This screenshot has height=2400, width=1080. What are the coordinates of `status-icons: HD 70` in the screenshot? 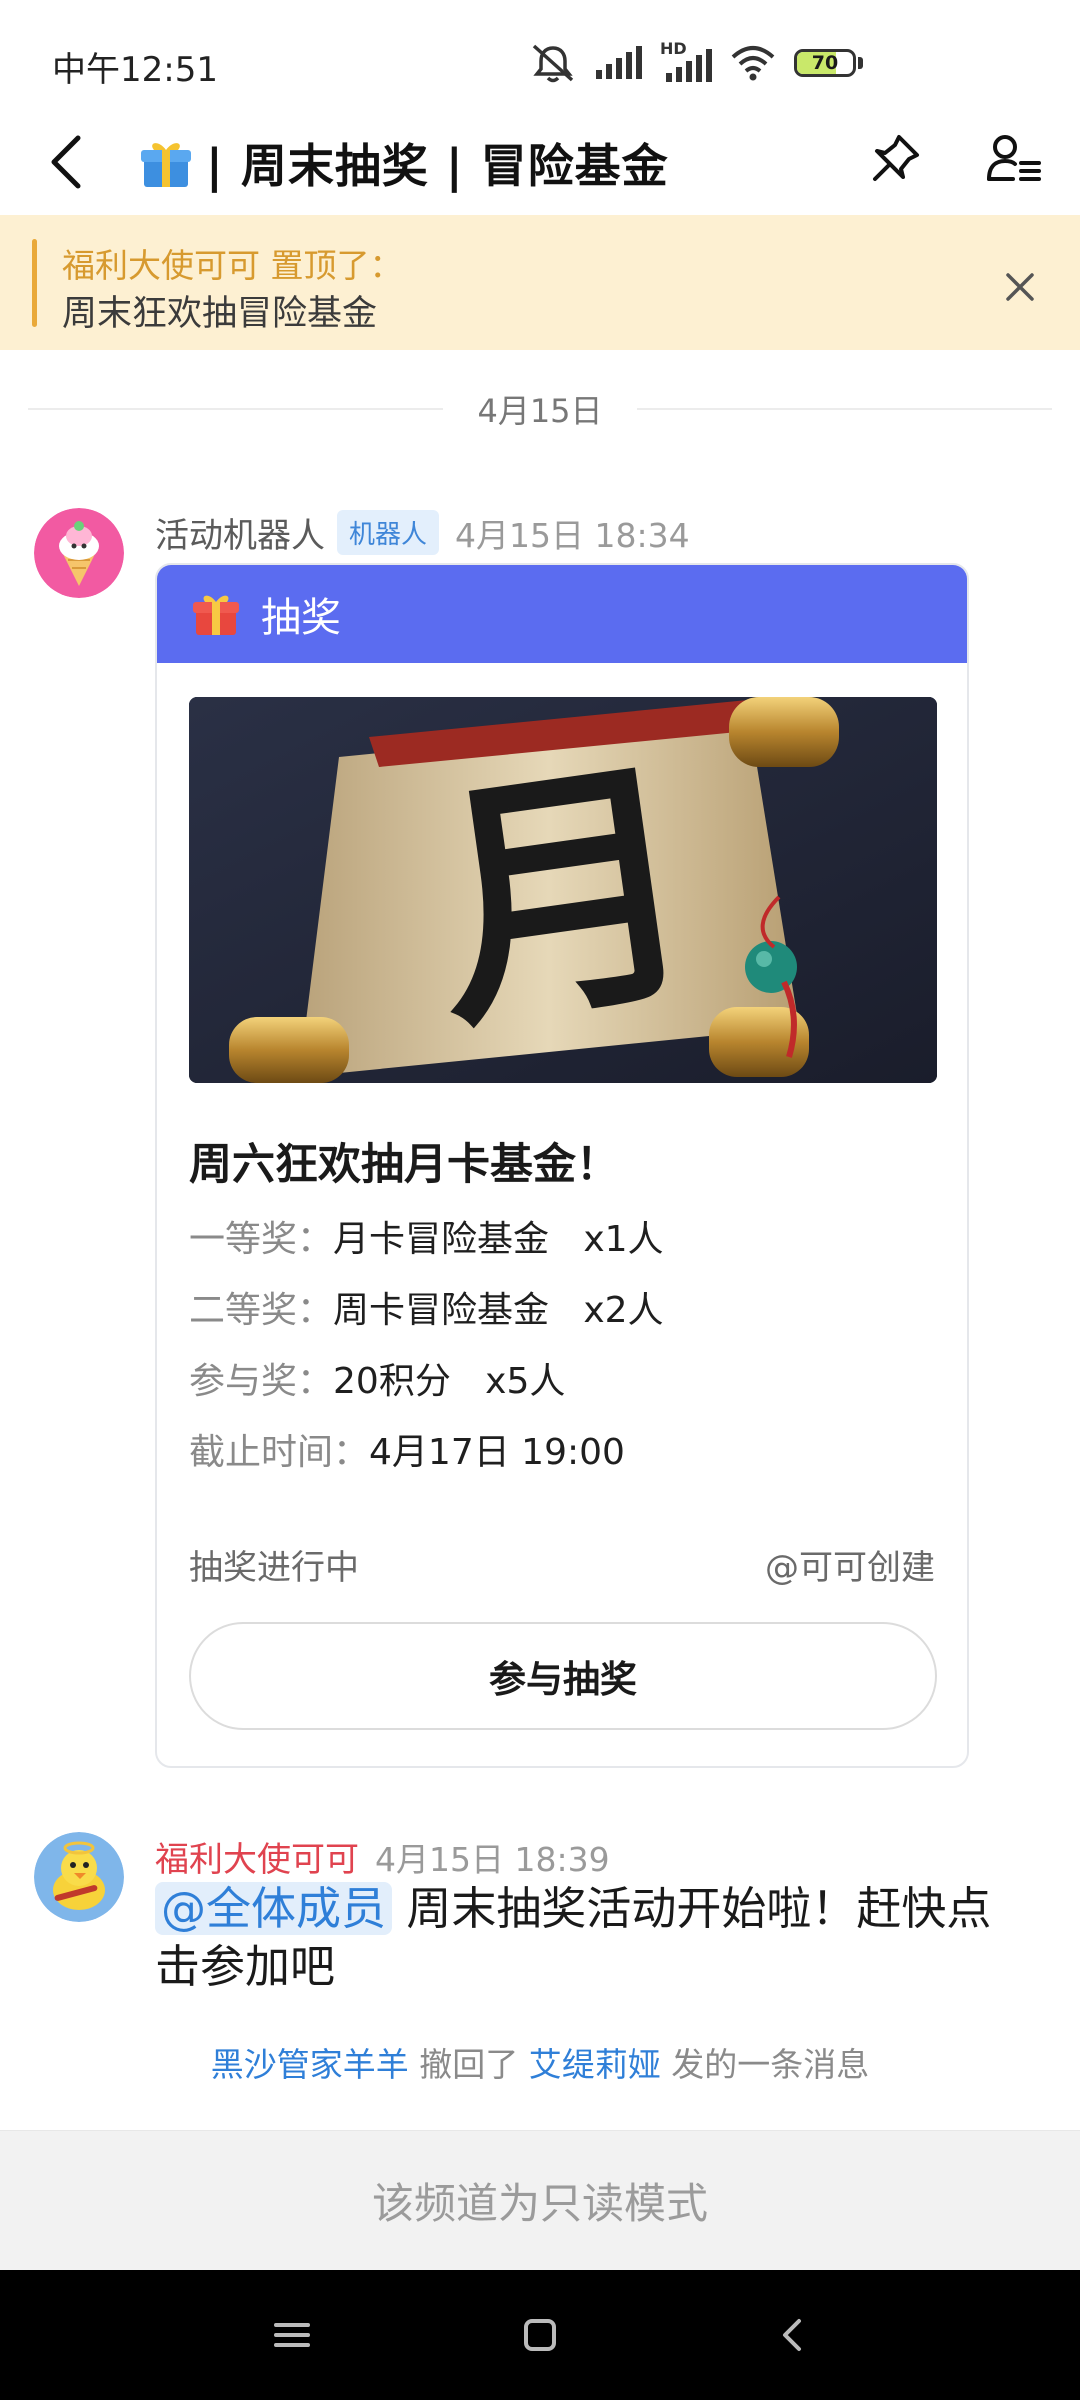 It's located at (696, 62).